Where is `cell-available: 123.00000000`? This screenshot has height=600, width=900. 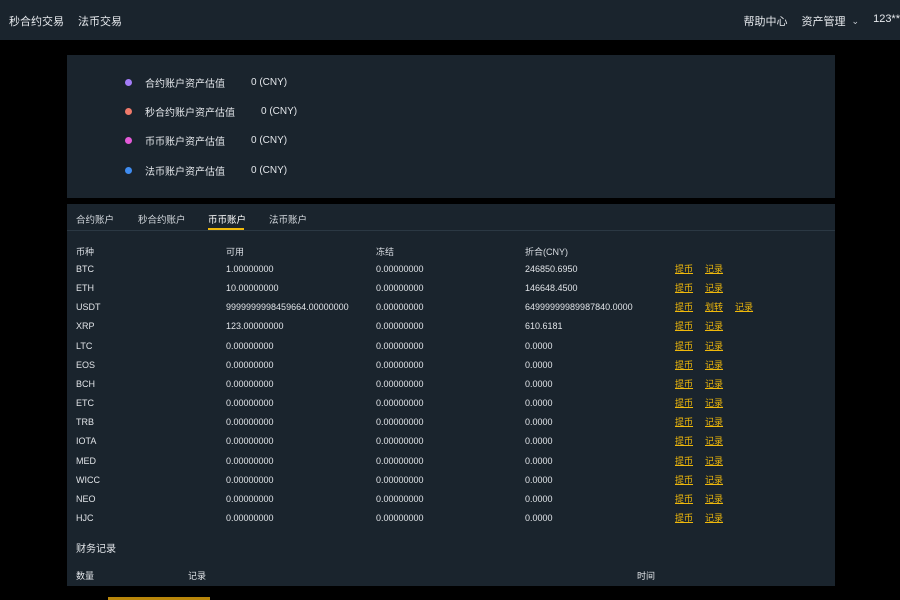 cell-available: 123.00000000 is located at coordinates (255, 326).